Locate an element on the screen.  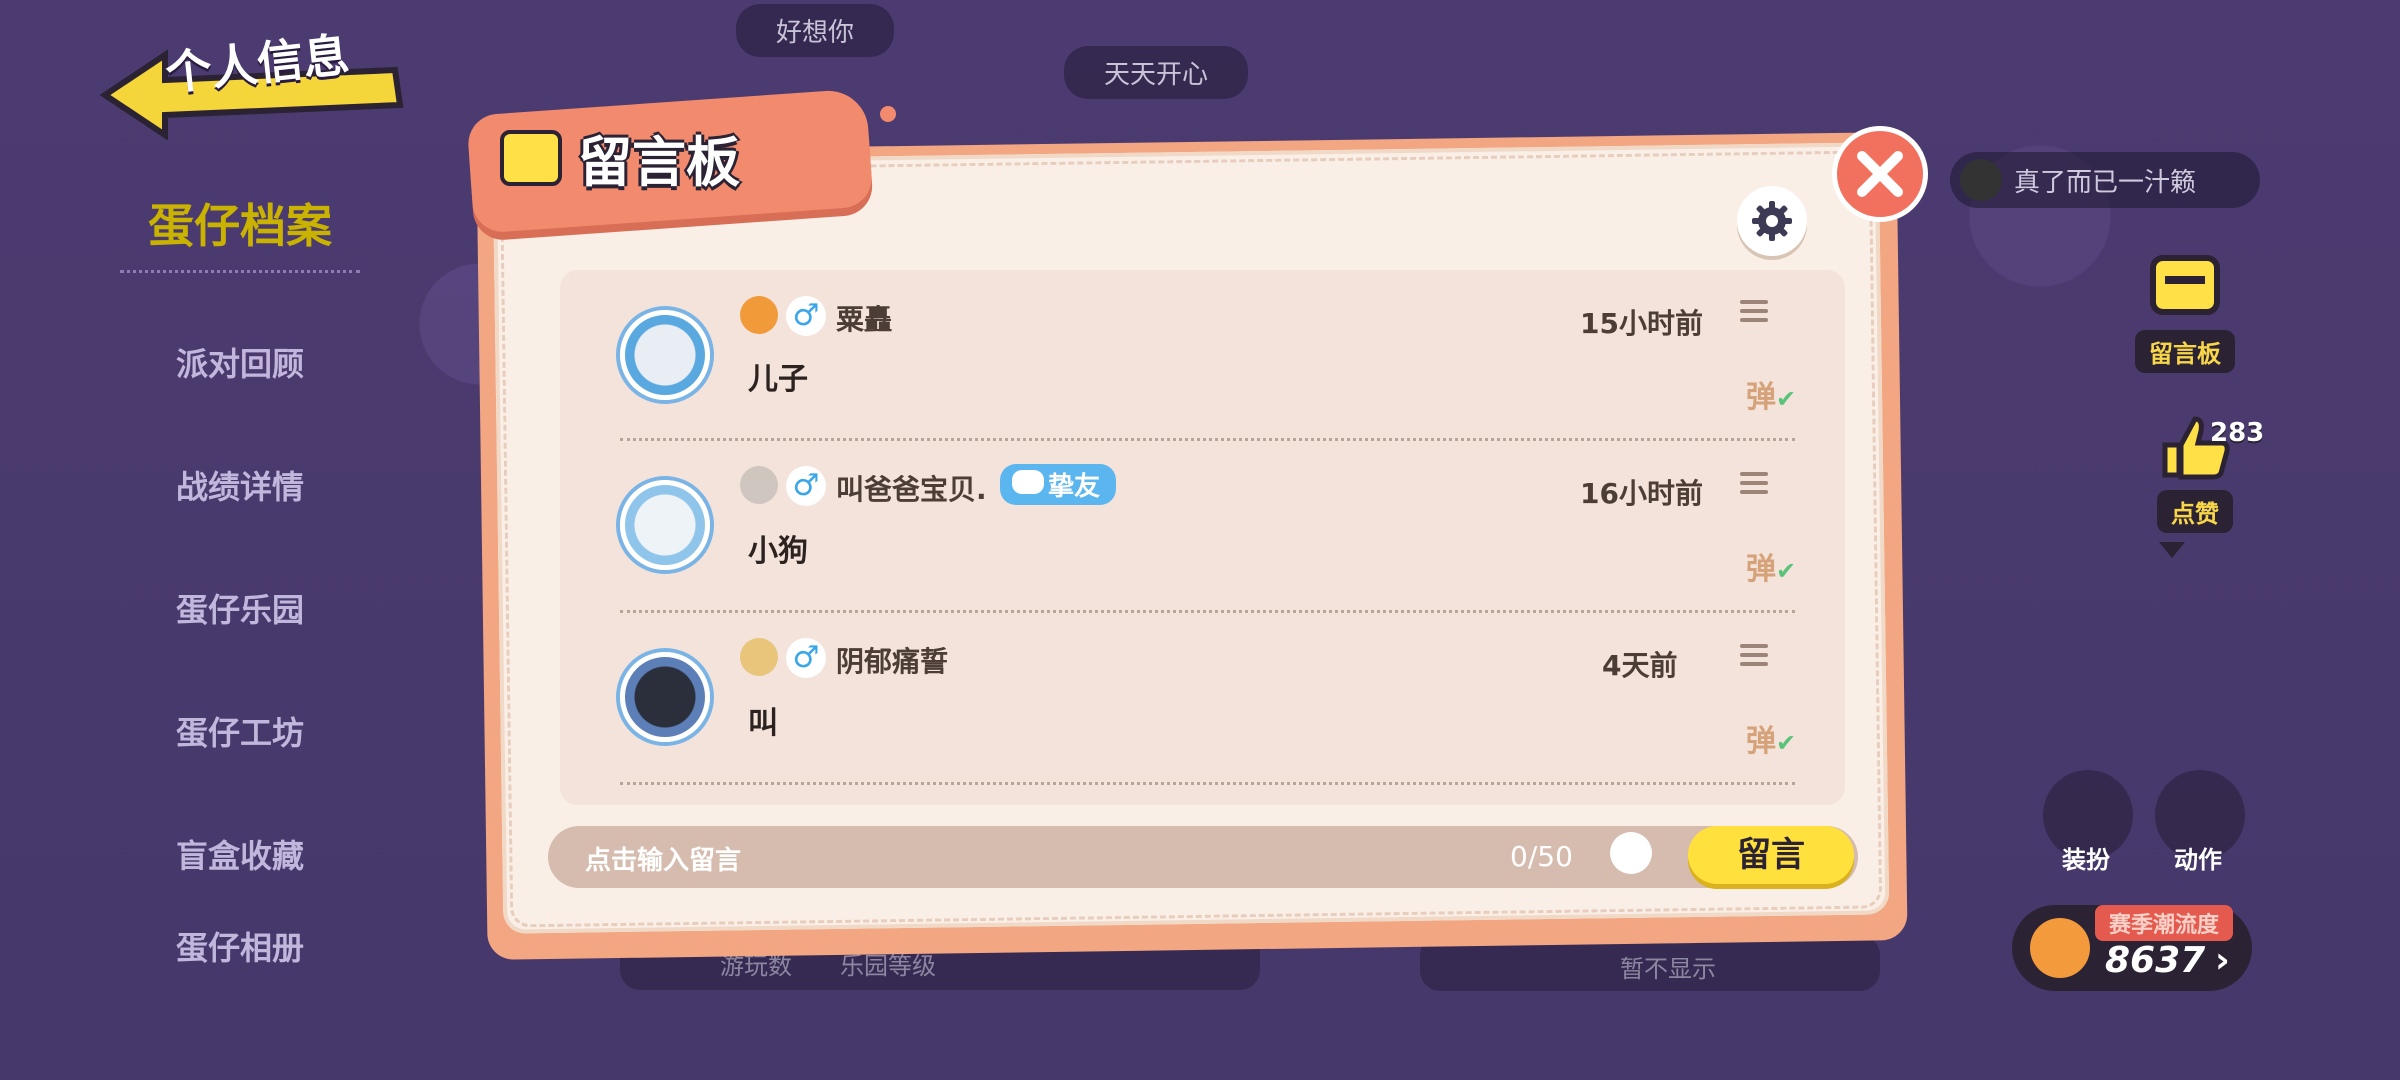
right-user-chip: 真了而已一汁籁 is located at coordinates (2105, 180).